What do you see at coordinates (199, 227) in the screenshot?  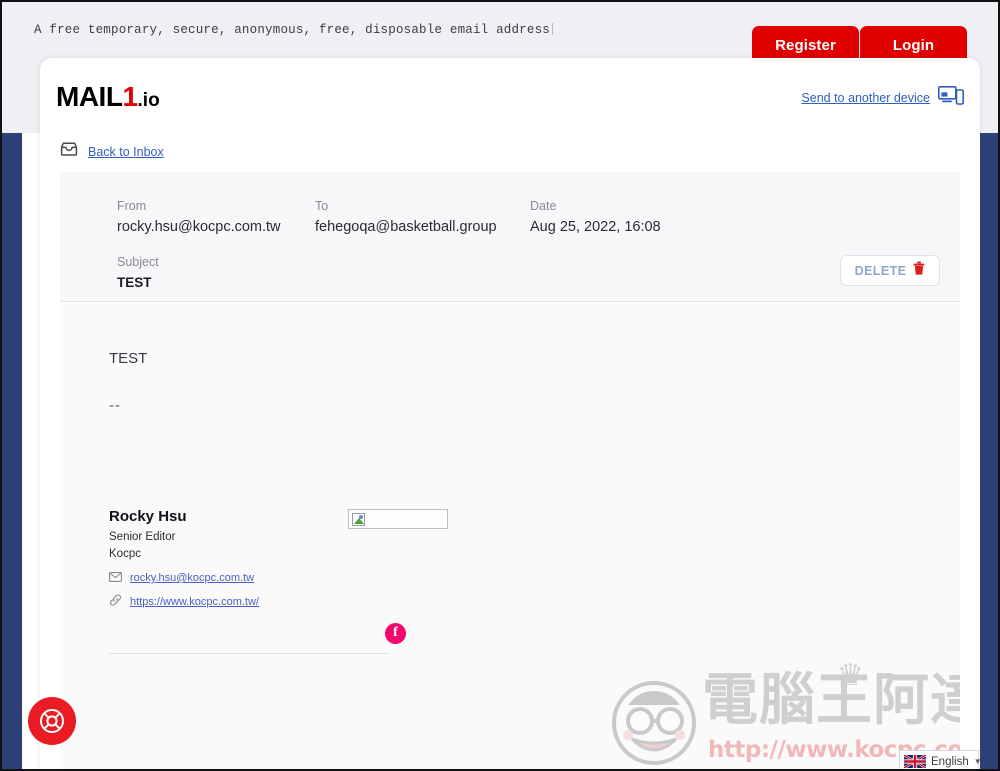 I see `meta-from-value: rocky.hsu@kocpc.com.tw` at bounding box center [199, 227].